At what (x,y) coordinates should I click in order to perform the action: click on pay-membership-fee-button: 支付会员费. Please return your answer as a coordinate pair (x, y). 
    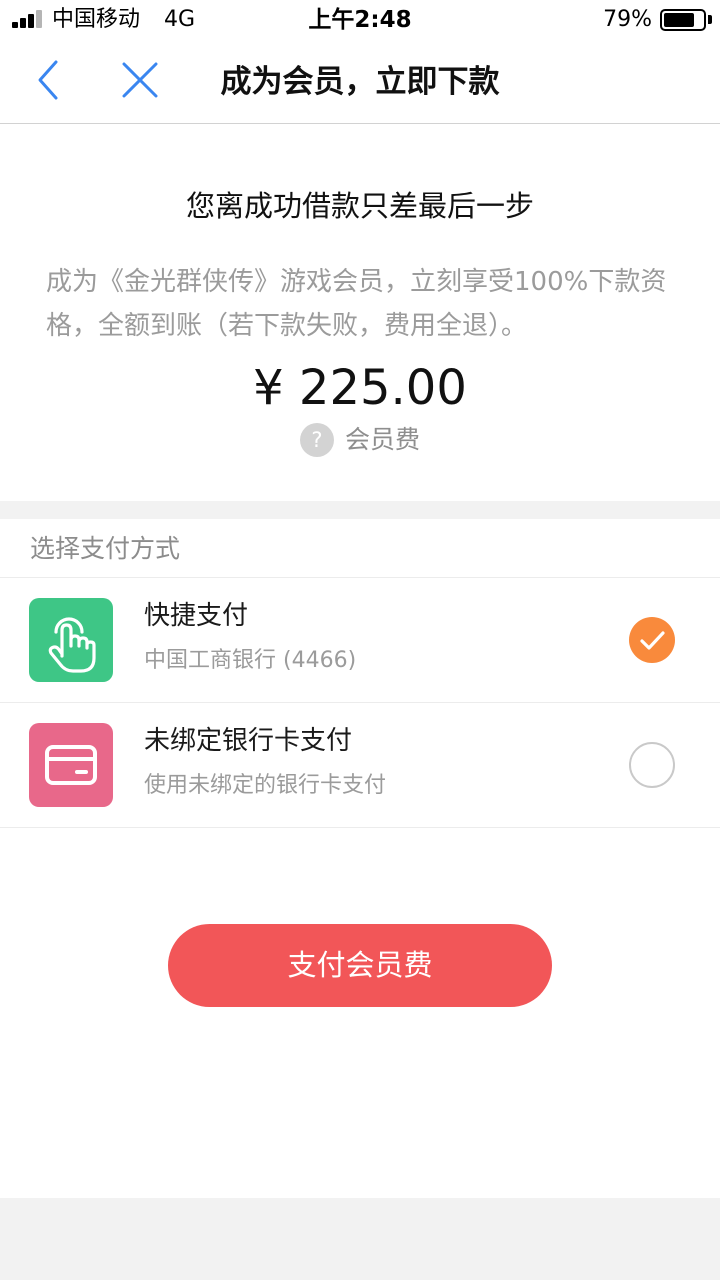
    Looking at the image, I should click on (360, 965).